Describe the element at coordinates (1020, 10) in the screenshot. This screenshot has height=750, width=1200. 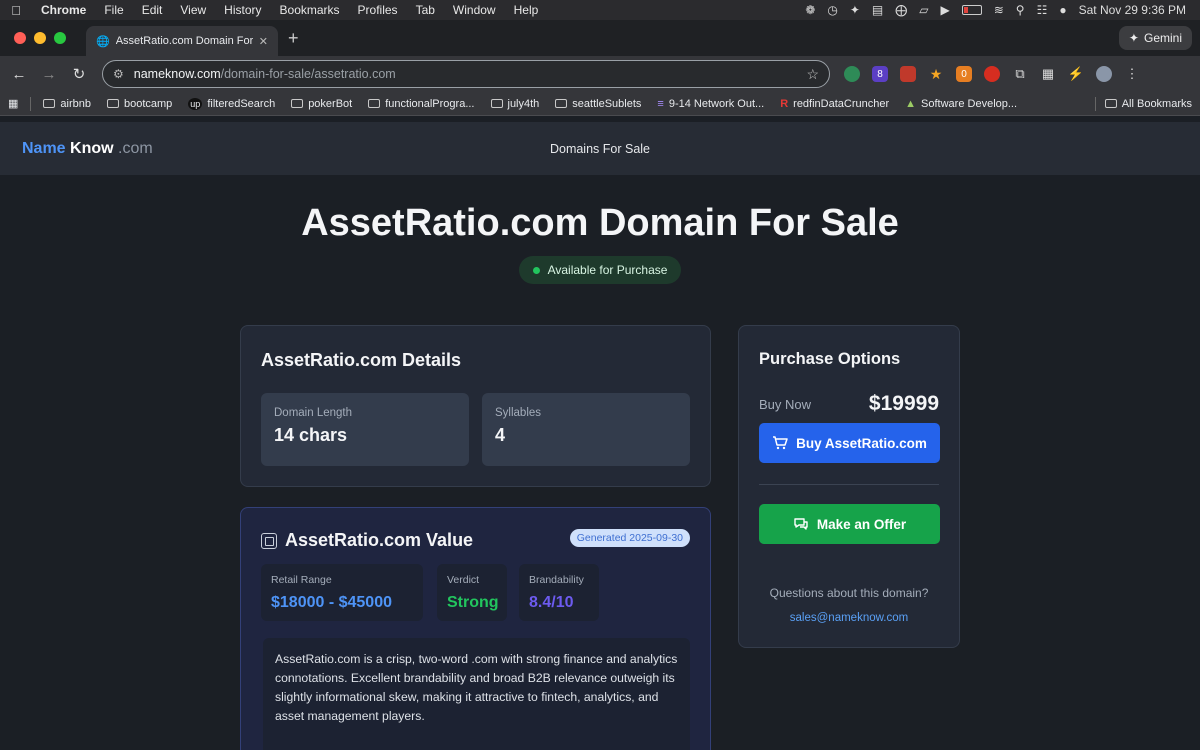
I see `search-icon: ⚲` at that location.